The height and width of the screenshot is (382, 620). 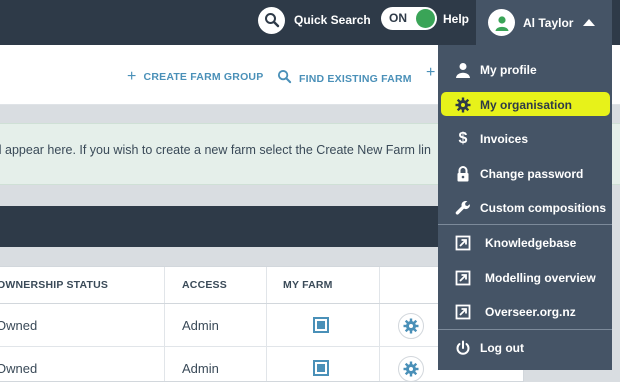 I want to click on dollar-icon: $, so click(x=463, y=138).